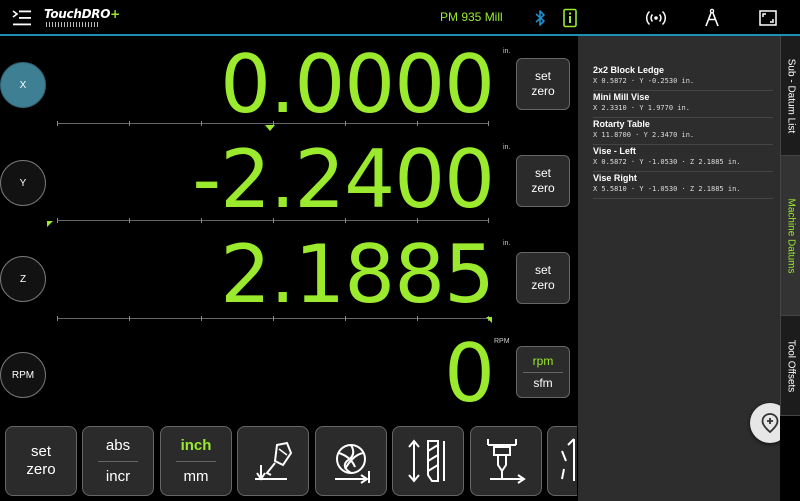 The height and width of the screenshot is (501, 800). What do you see at coordinates (357, 84) in the screenshot?
I see `x-readout: 0.0000` at bounding box center [357, 84].